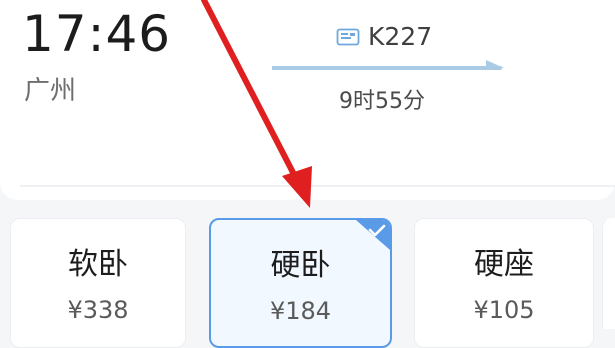 This screenshot has height=348, width=615. I want to click on train-info: K227, so click(384, 37).